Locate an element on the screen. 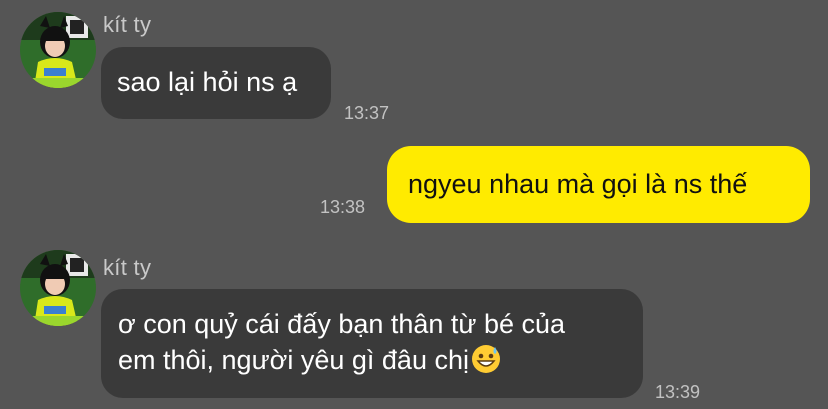  message-text: sao lại hỏi ns ạ is located at coordinates (207, 82).